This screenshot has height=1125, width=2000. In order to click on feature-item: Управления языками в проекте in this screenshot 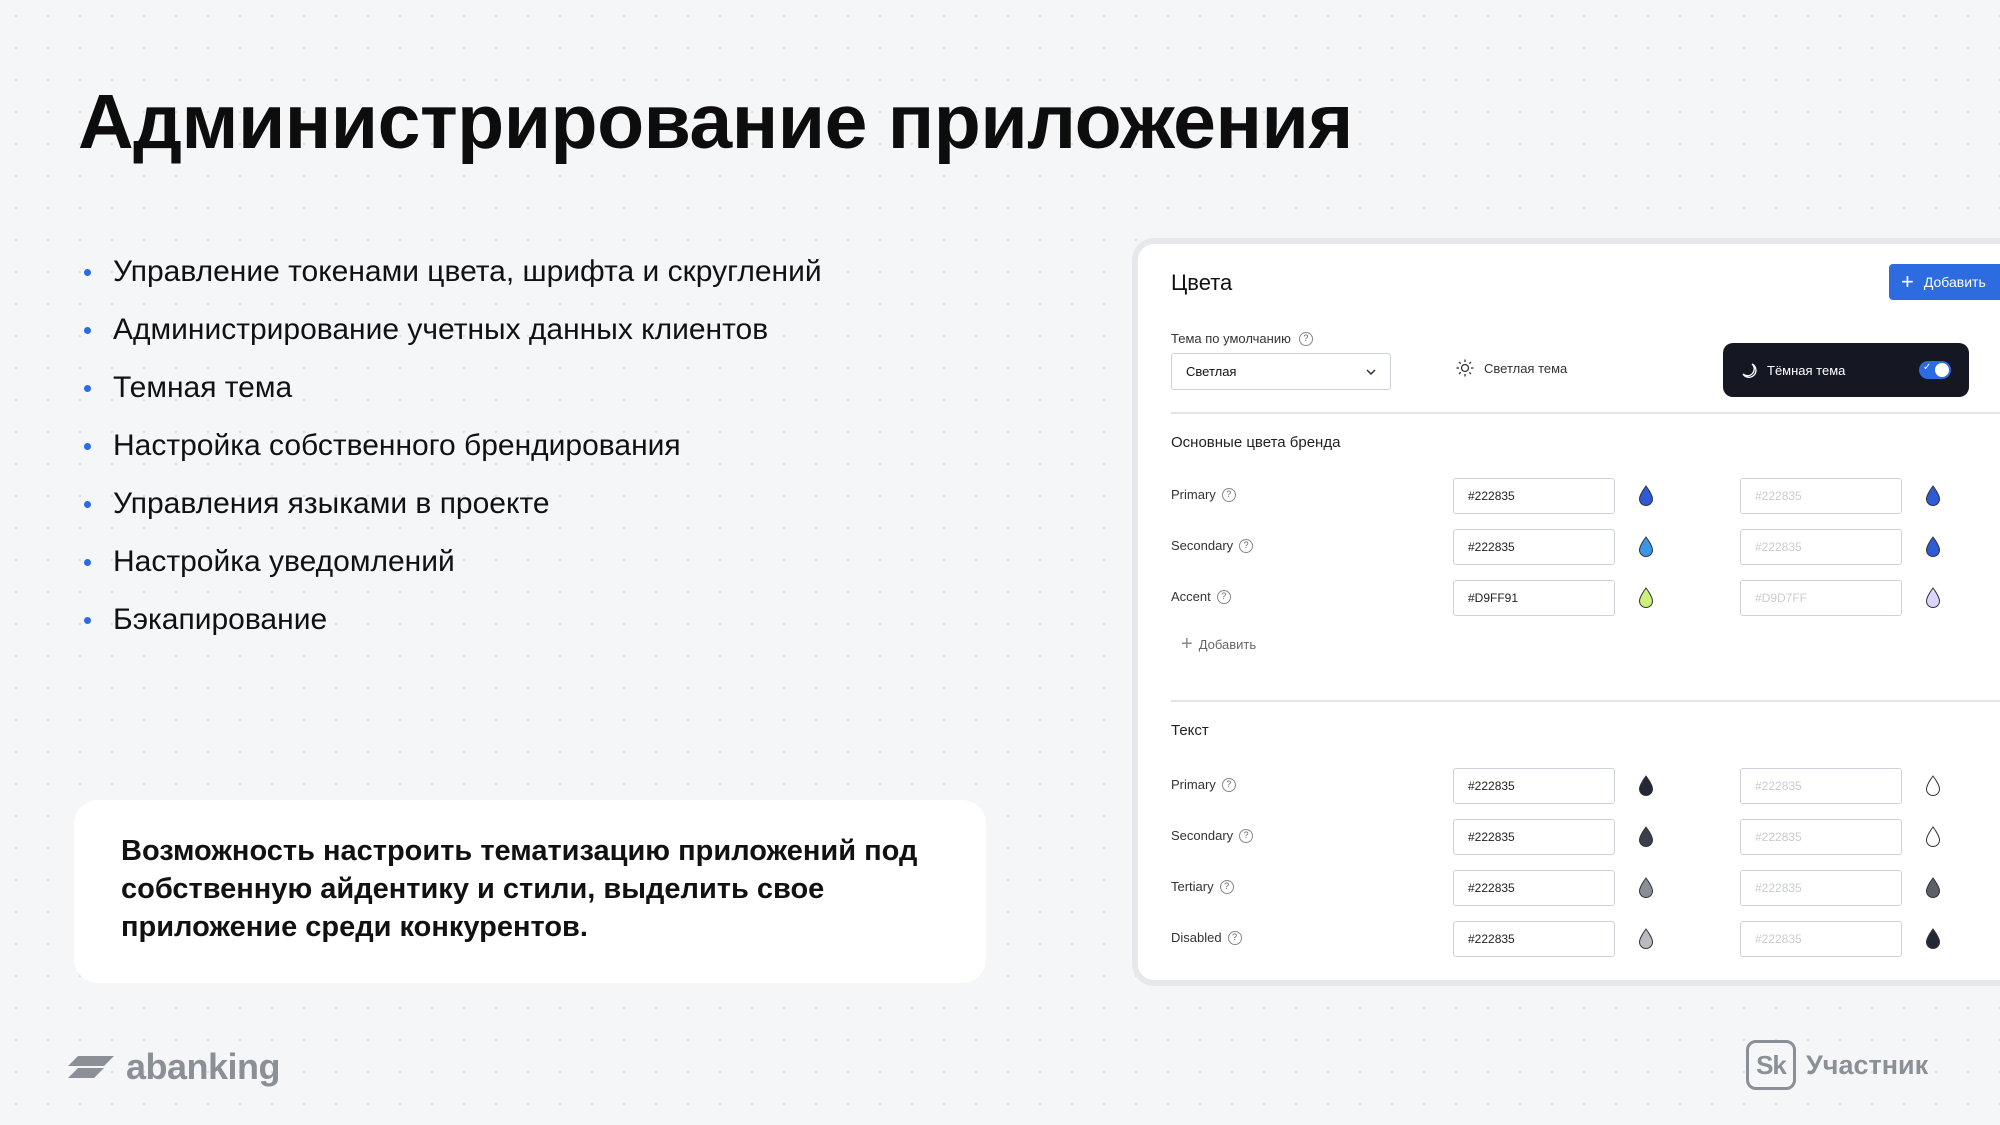, I will do `click(453, 513)`.